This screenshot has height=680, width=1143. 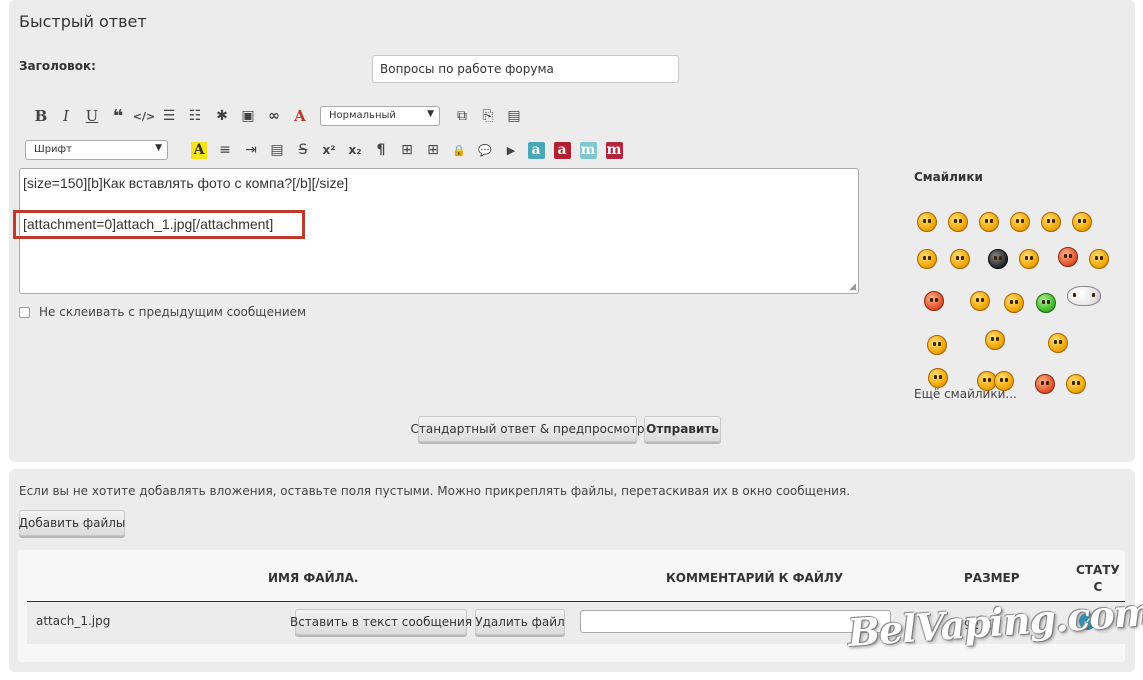 I want to click on resize-grip-icon: ◢, so click(x=852, y=286).